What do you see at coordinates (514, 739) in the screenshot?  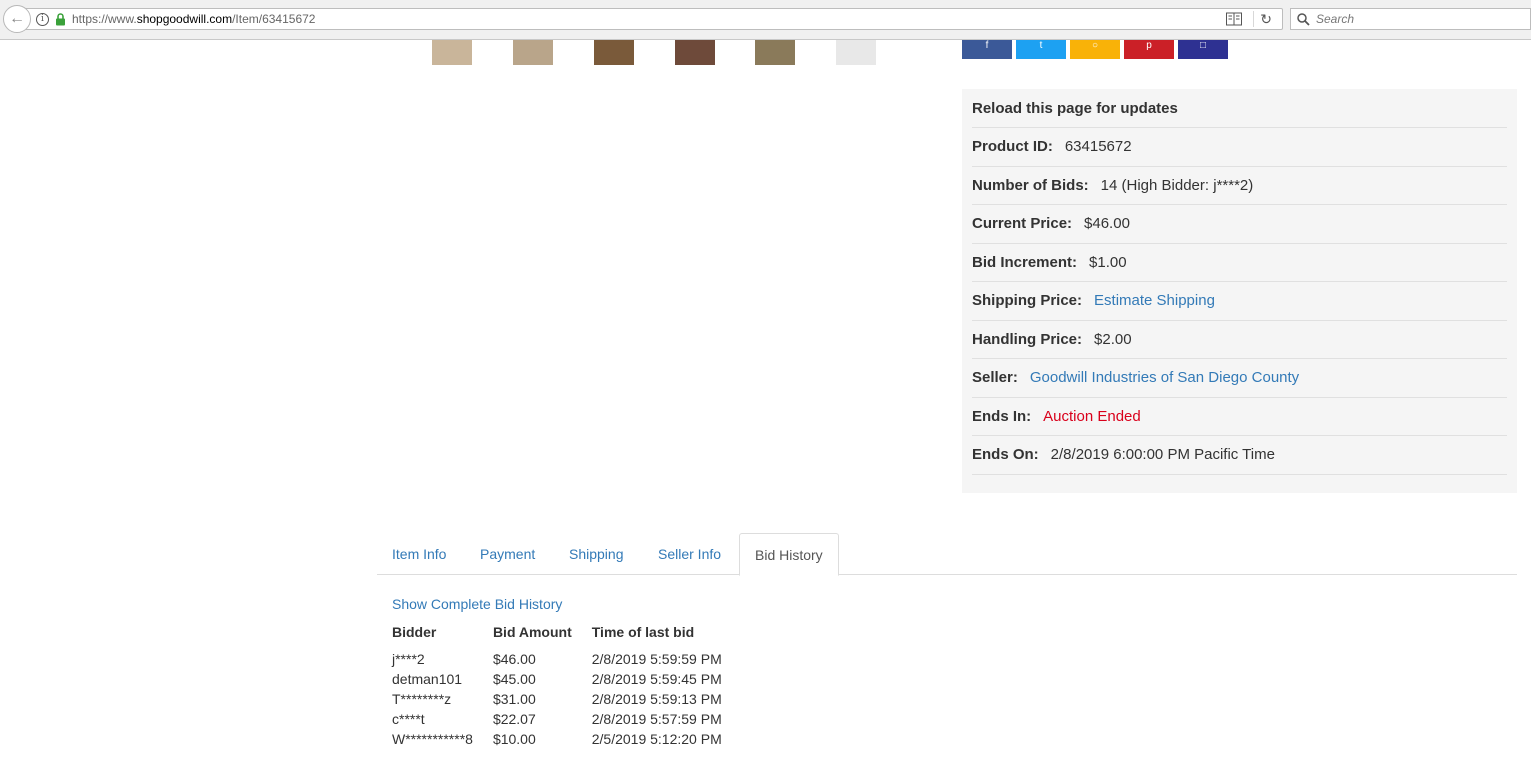 I see `bid-amount-cell: $10.00` at bounding box center [514, 739].